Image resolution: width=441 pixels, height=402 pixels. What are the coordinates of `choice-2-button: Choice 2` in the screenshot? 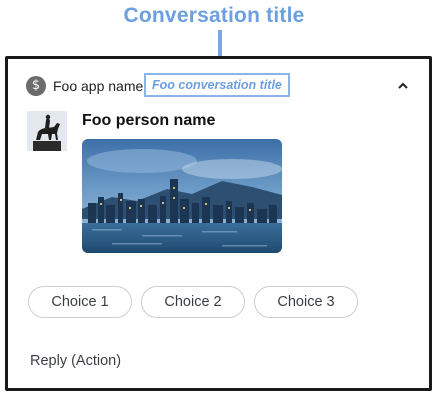 It's located at (193, 302).